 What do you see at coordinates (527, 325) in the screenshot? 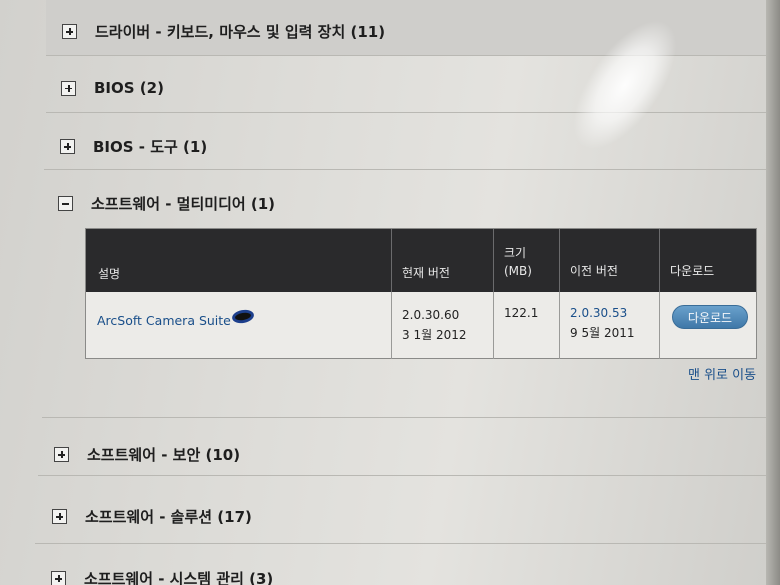
I see `cell-size: 122.1` at bounding box center [527, 325].